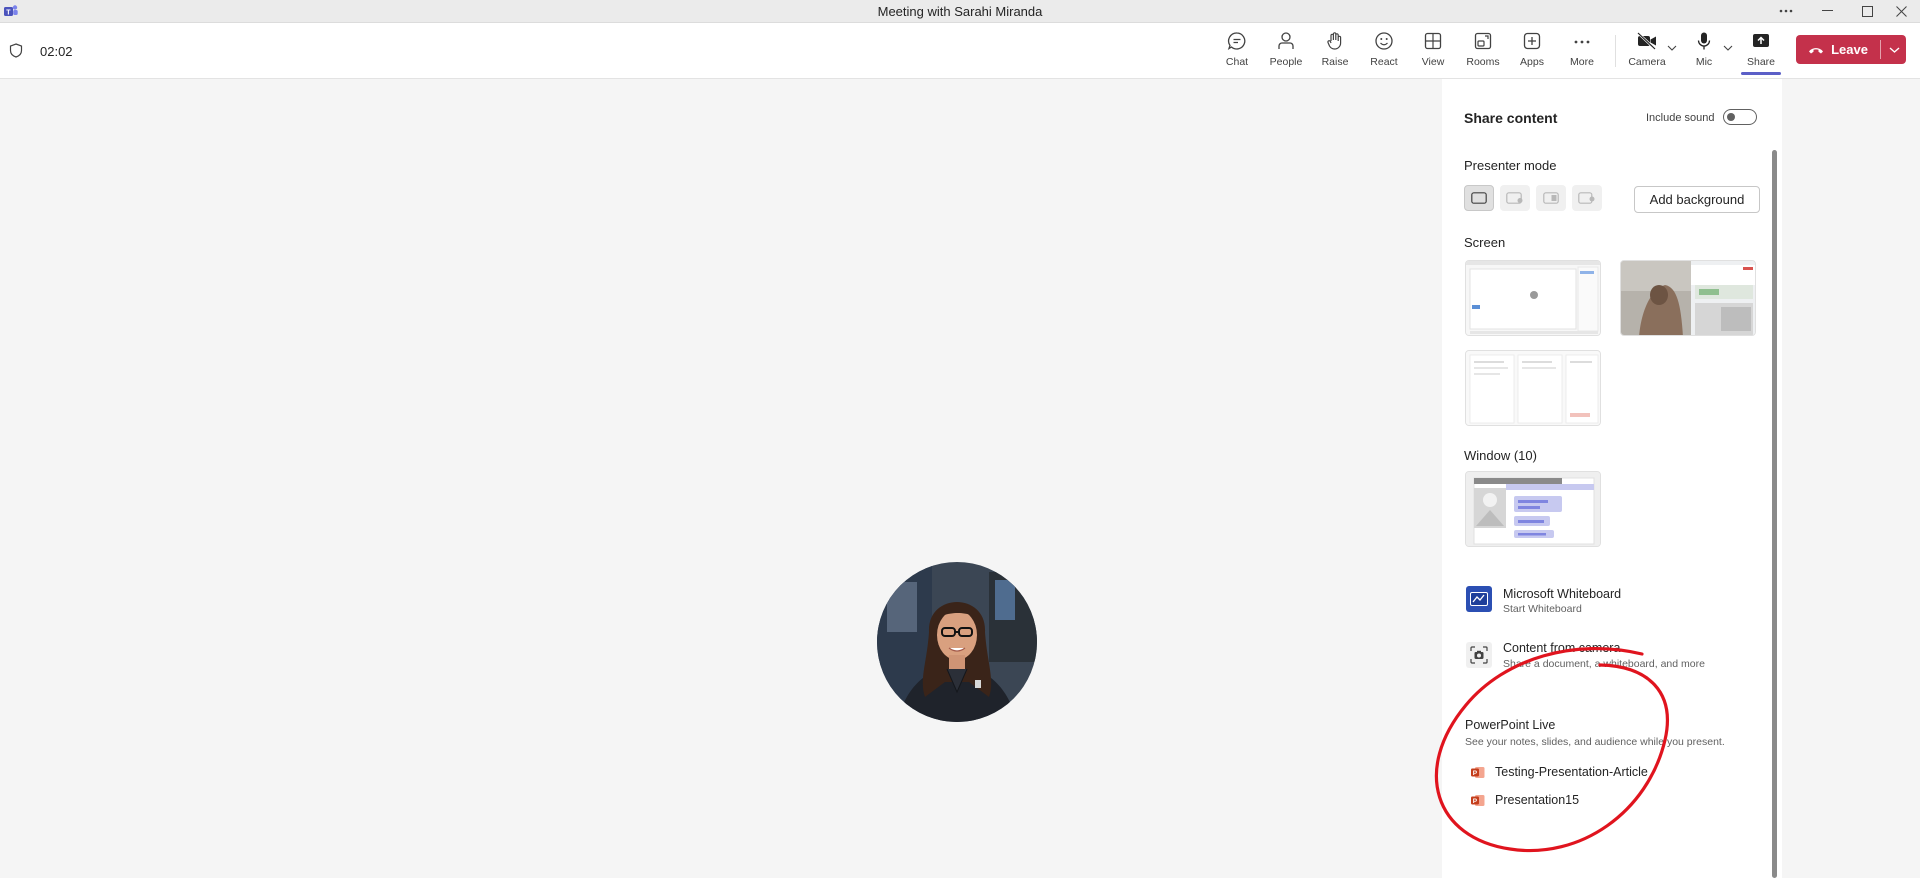 The width and height of the screenshot is (1920, 878). I want to click on presenter-mode-content-only, so click(1479, 198).